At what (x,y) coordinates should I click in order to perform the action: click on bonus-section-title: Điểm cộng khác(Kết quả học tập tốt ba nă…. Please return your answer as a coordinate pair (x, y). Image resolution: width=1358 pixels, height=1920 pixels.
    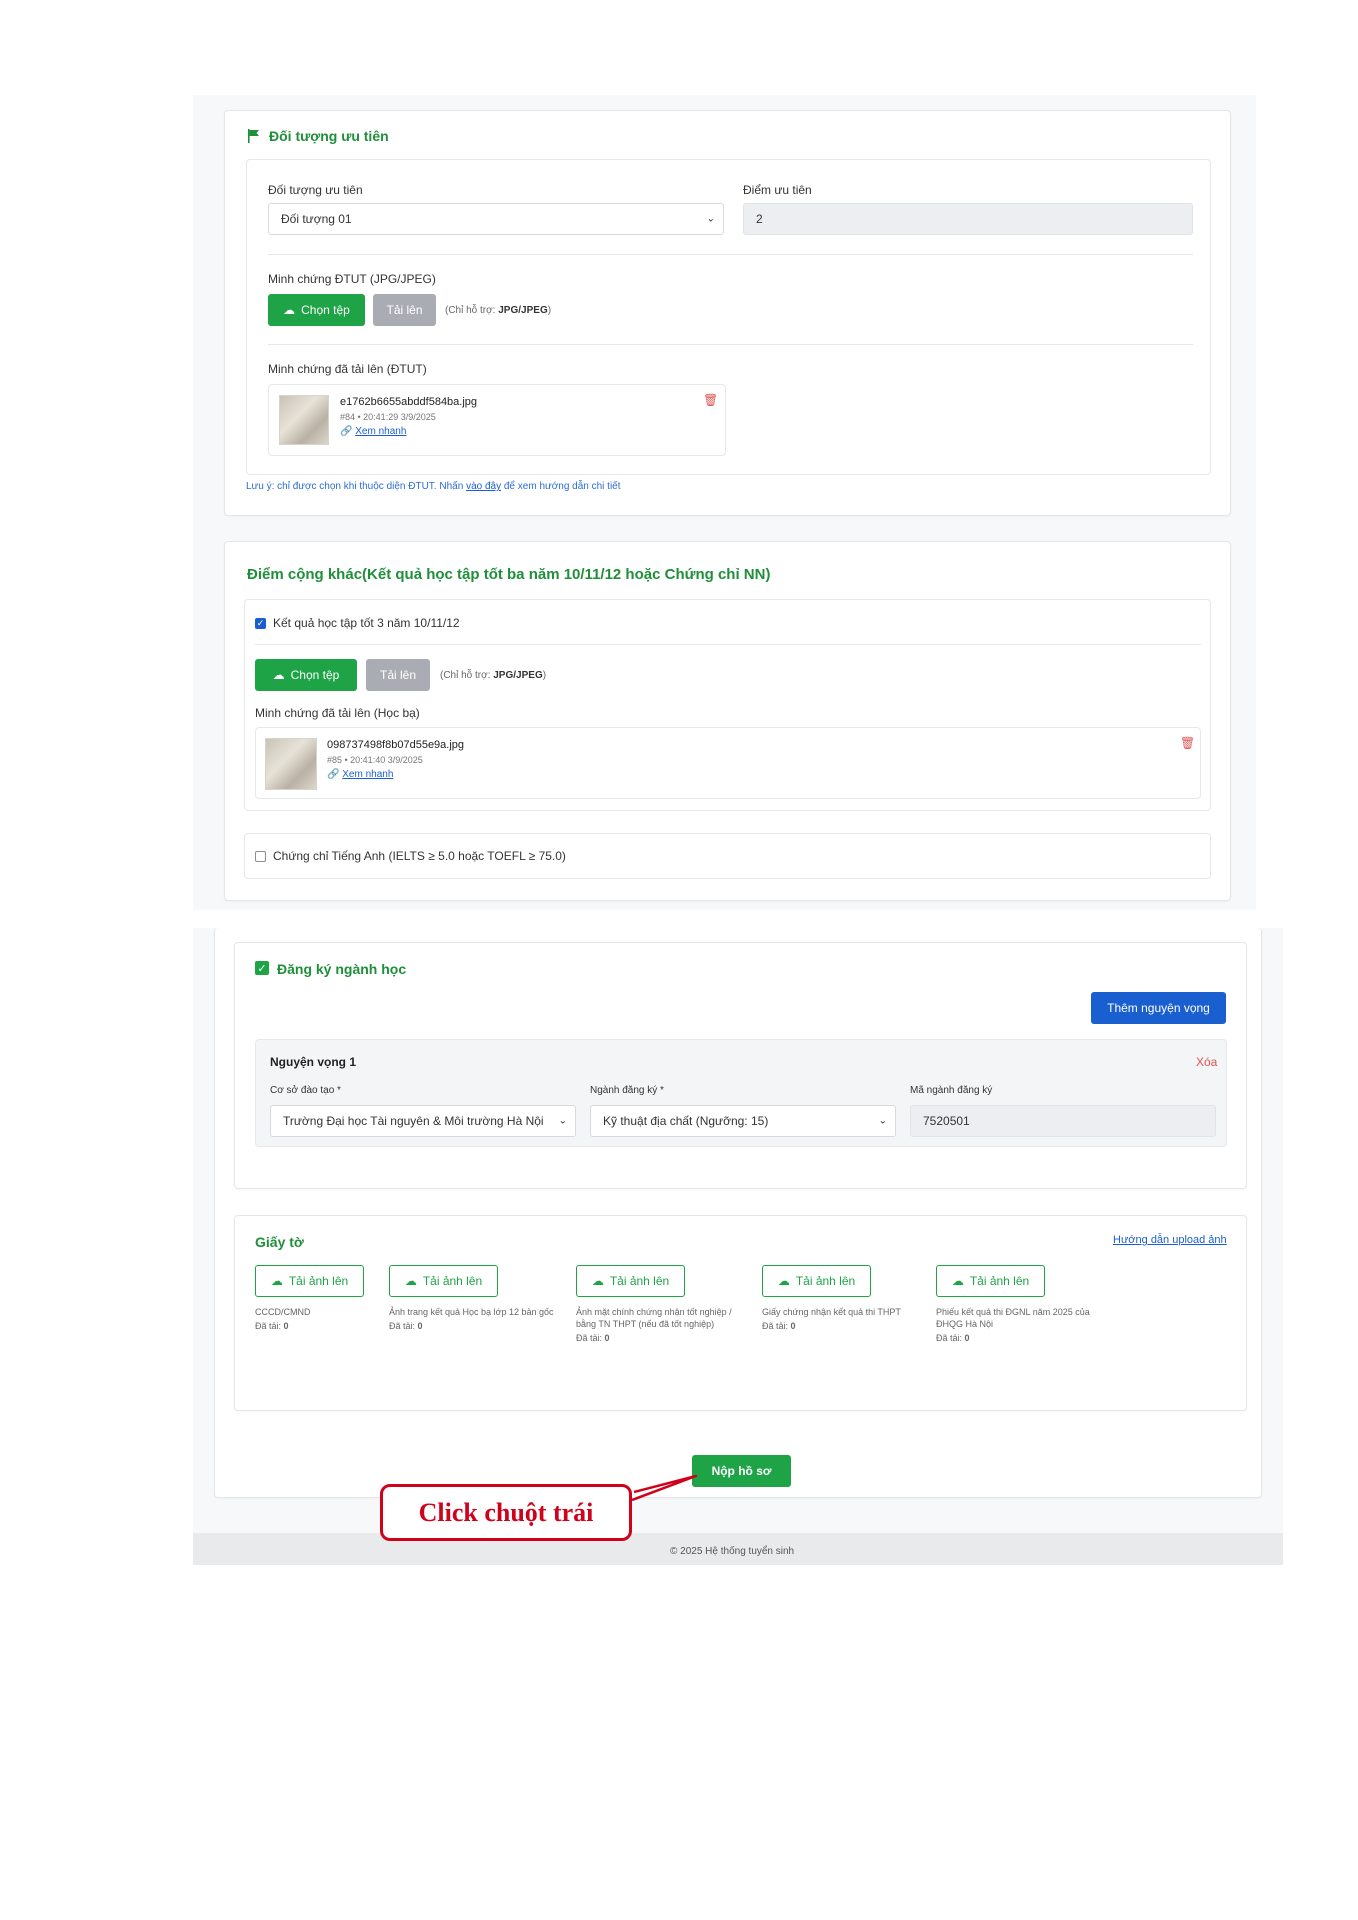
    Looking at the image, I should click on (509, 574).